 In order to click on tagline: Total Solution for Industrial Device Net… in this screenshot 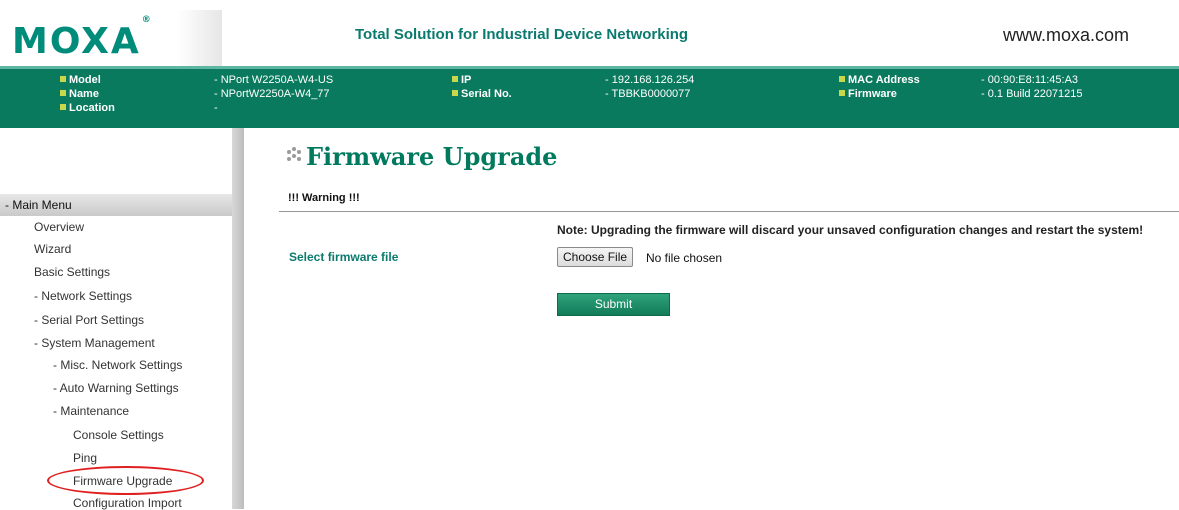, I will do `click(522, 34)`.